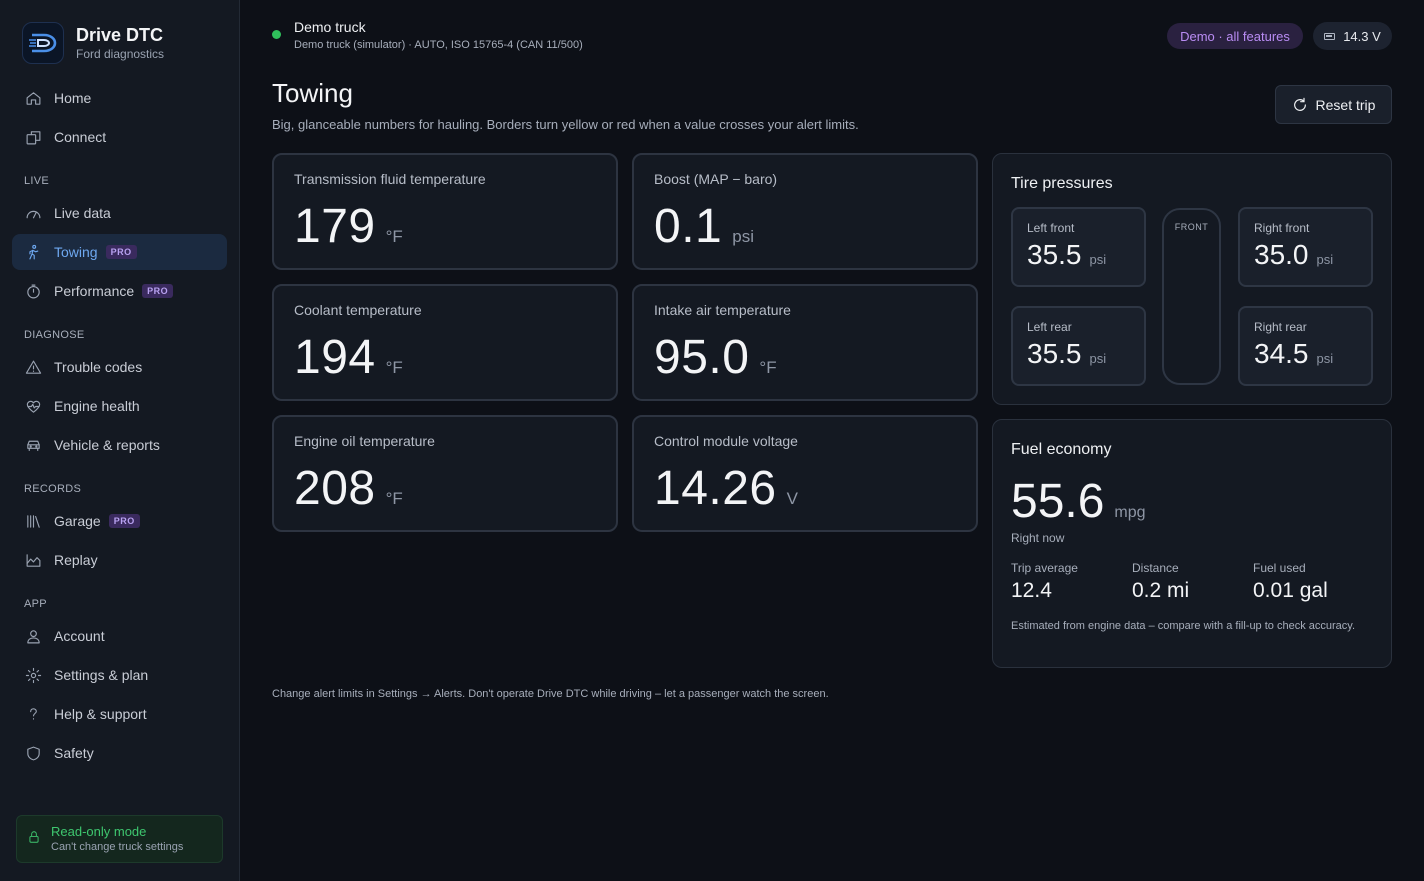 This screenshot has width=1424, height=881. I want to click on fuel-stat-distance: Distance 0.2 mi, so click(1160, 582).